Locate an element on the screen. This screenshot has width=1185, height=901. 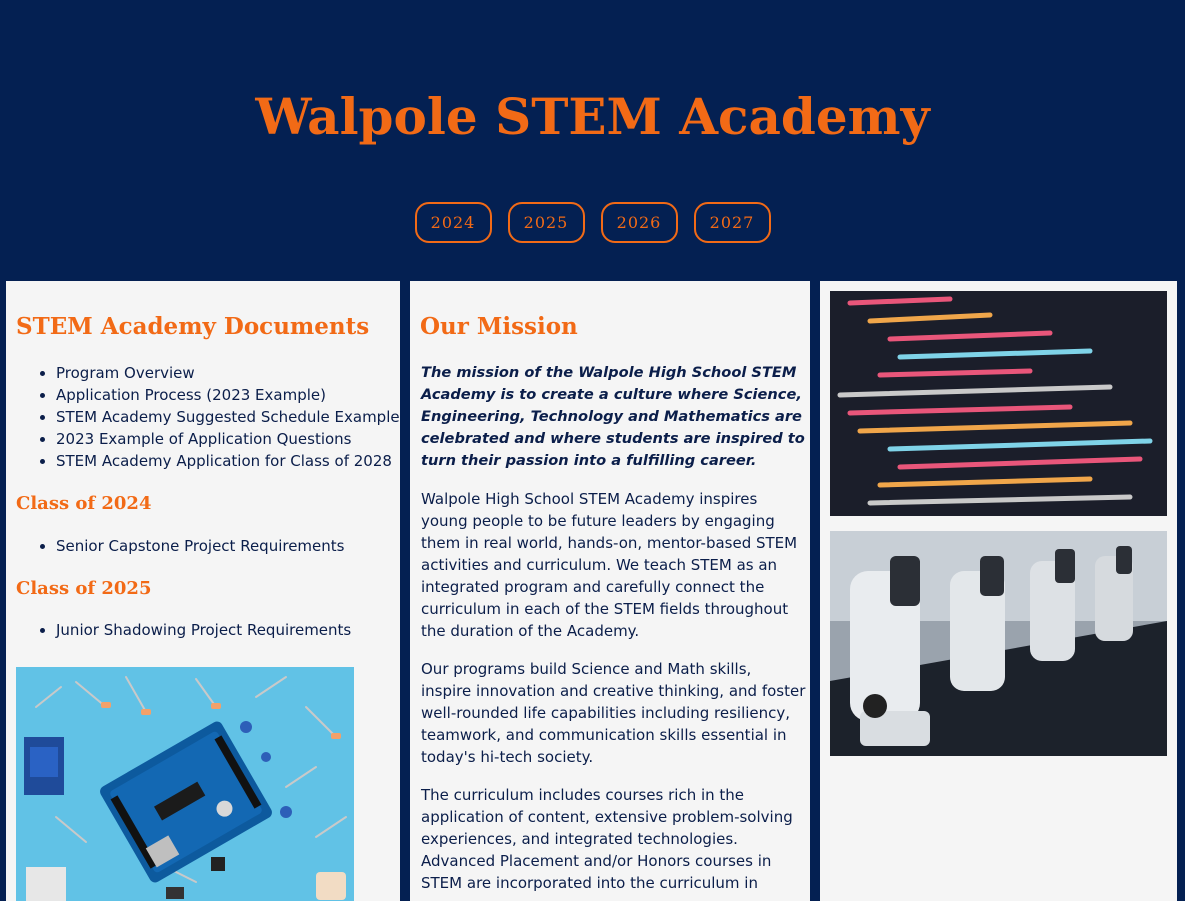
doc-link-junior-shadowing: Junior Shadowing Project Requirements is located at coordinates (203, 630).